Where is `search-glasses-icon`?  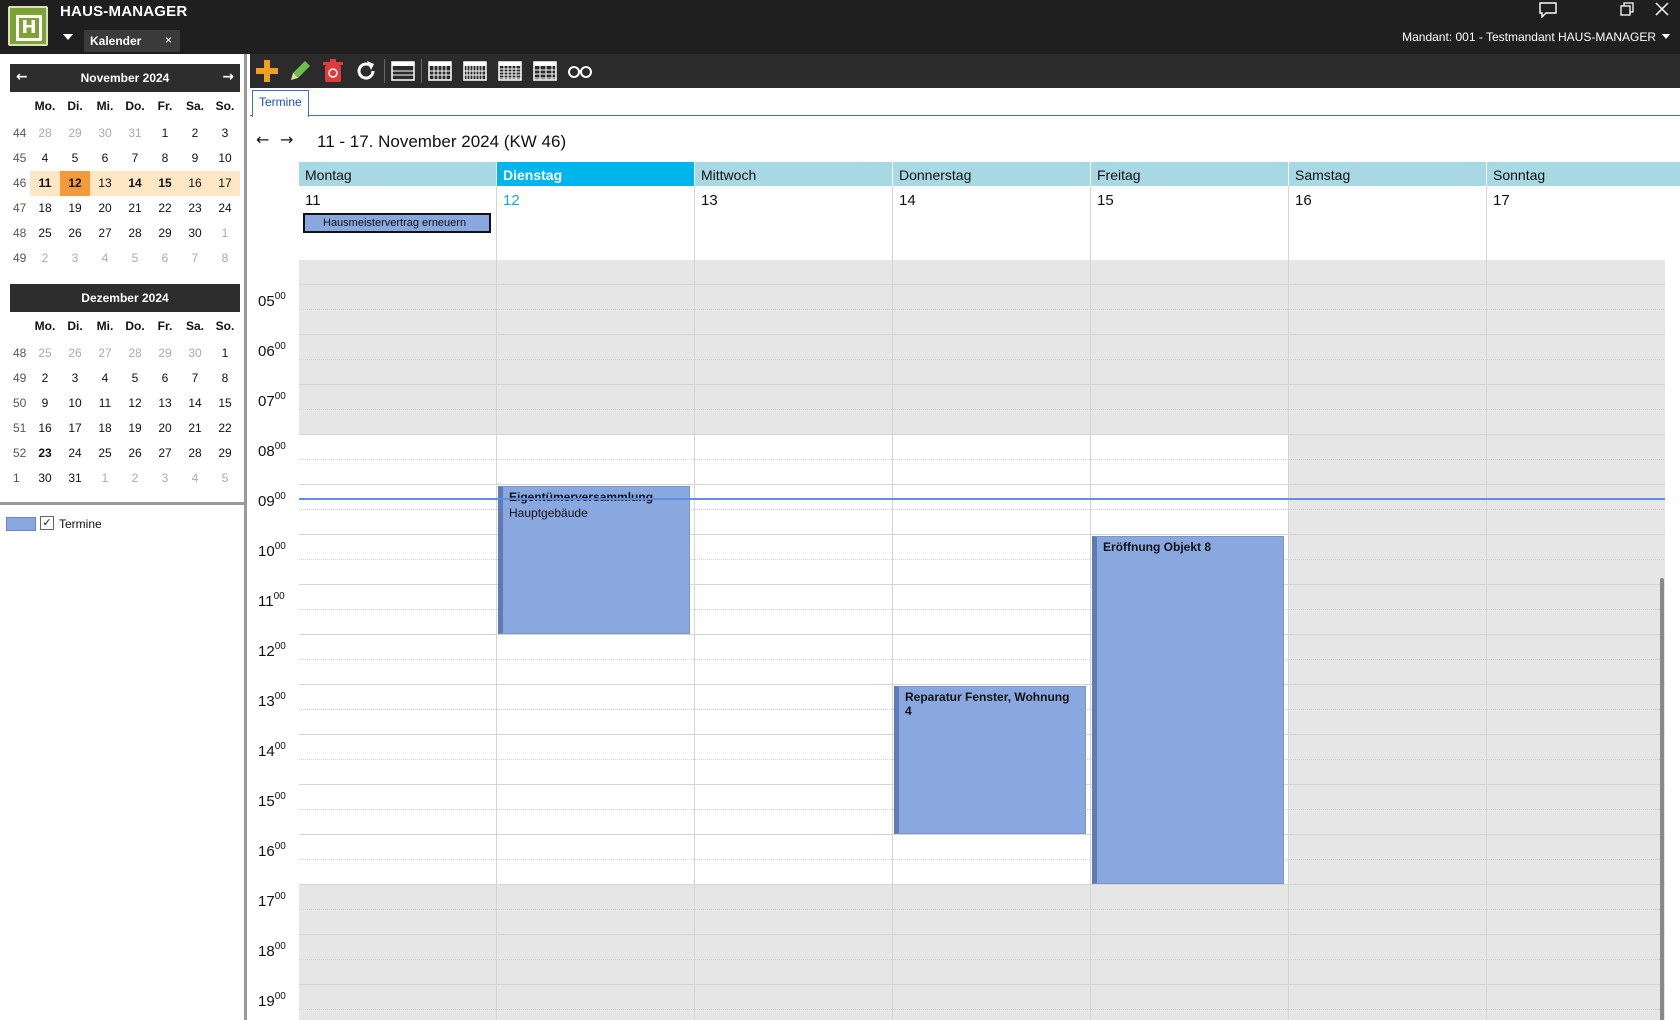 search-glasses-icon is located at coordinates (580, 71).